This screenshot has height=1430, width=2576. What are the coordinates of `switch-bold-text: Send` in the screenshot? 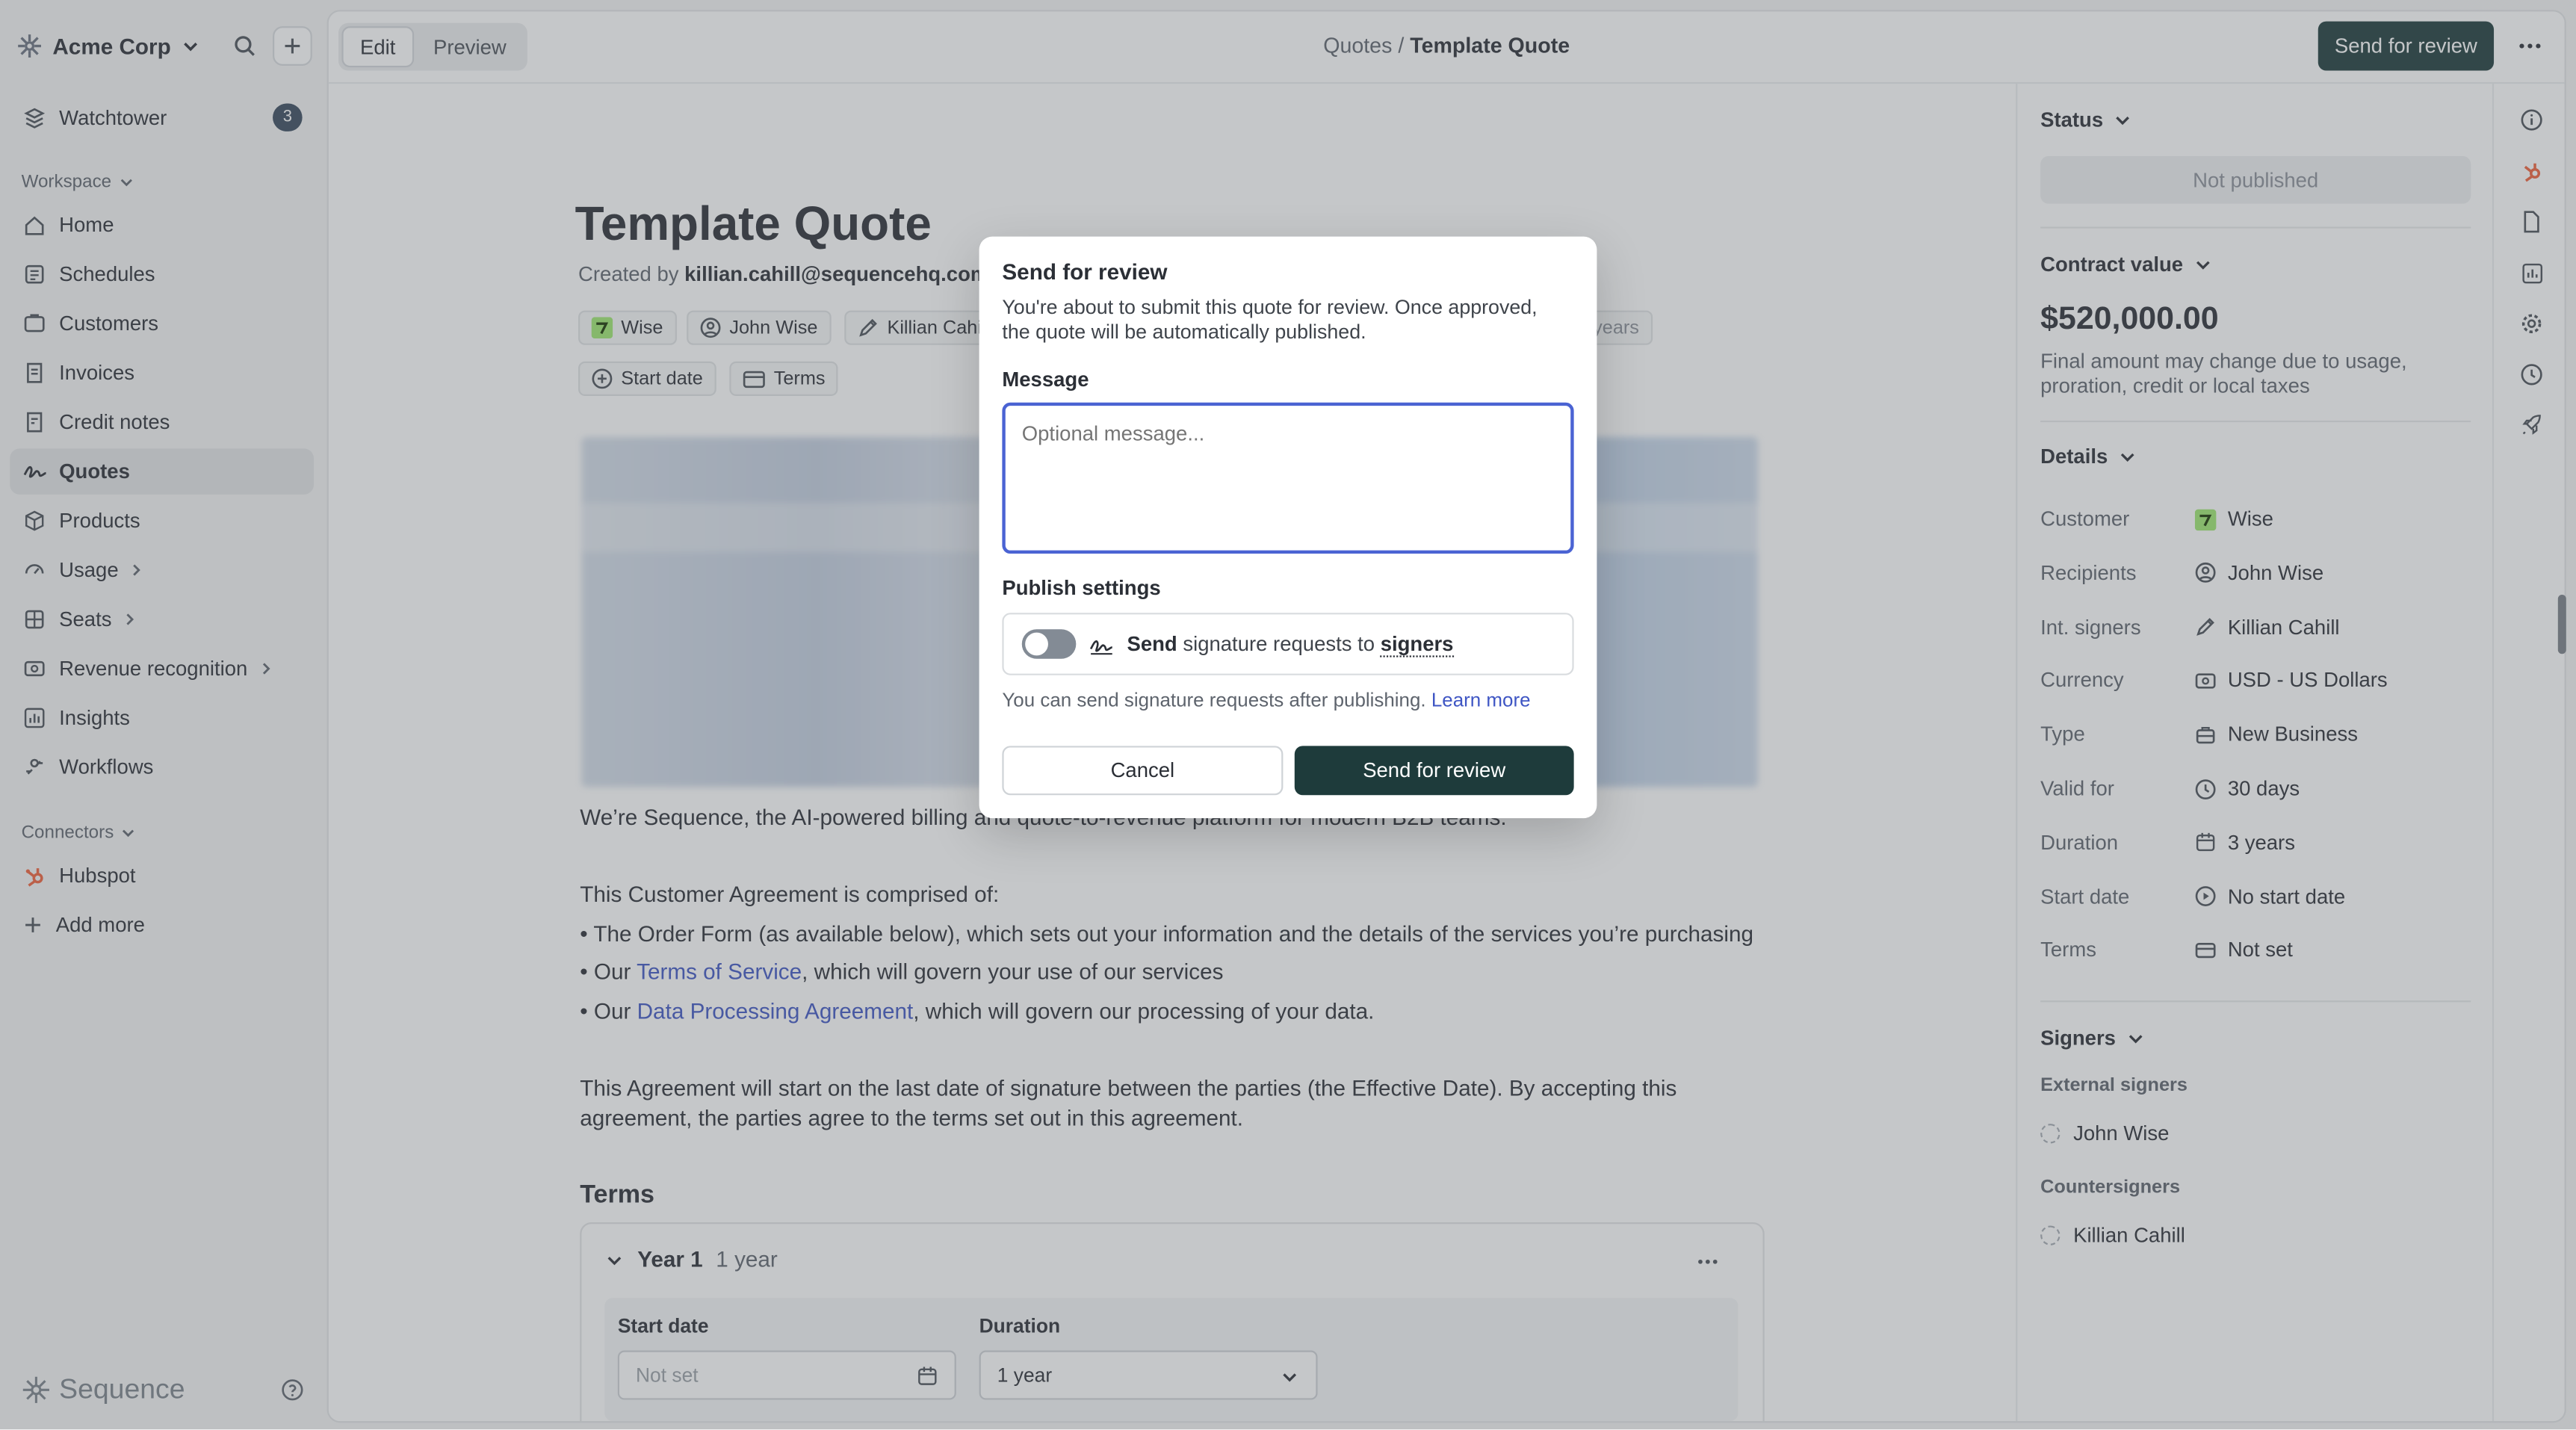 It's located at (1152, 644).